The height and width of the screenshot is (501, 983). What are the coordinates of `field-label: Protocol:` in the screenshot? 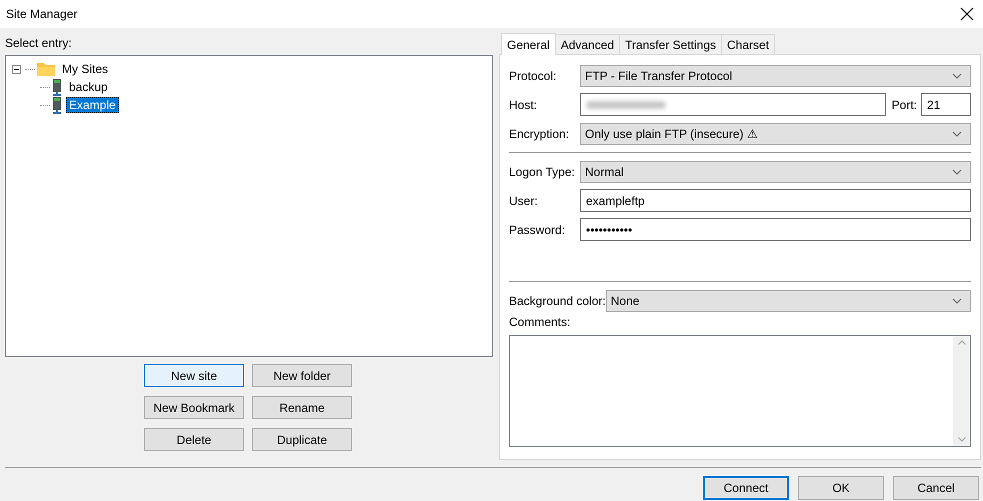 It's located at (533, 75).